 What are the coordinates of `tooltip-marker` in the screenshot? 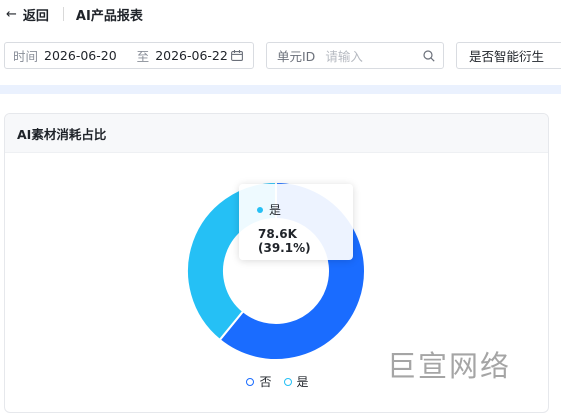 It's located at (260, 210).